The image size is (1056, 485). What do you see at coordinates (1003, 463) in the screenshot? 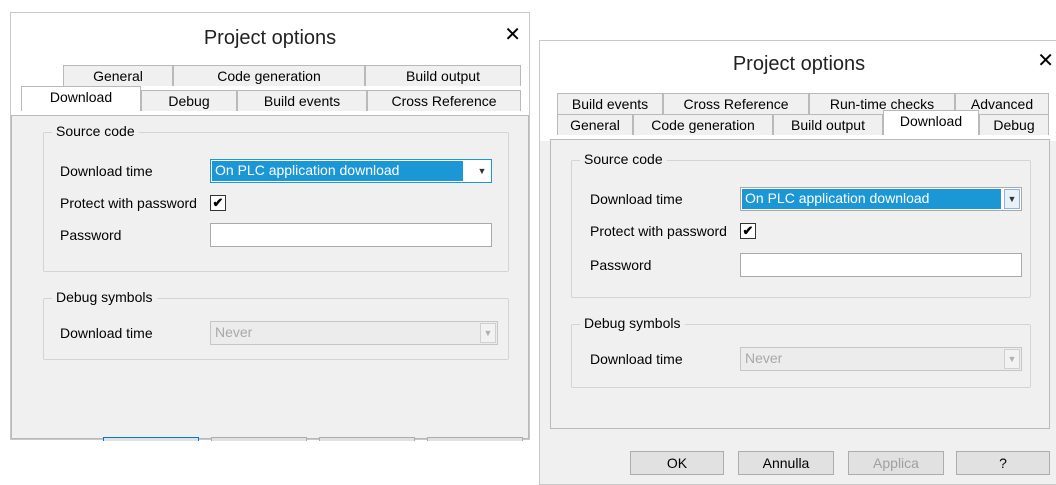
I see `help-button: ?` at bounding box center [1003, 463].